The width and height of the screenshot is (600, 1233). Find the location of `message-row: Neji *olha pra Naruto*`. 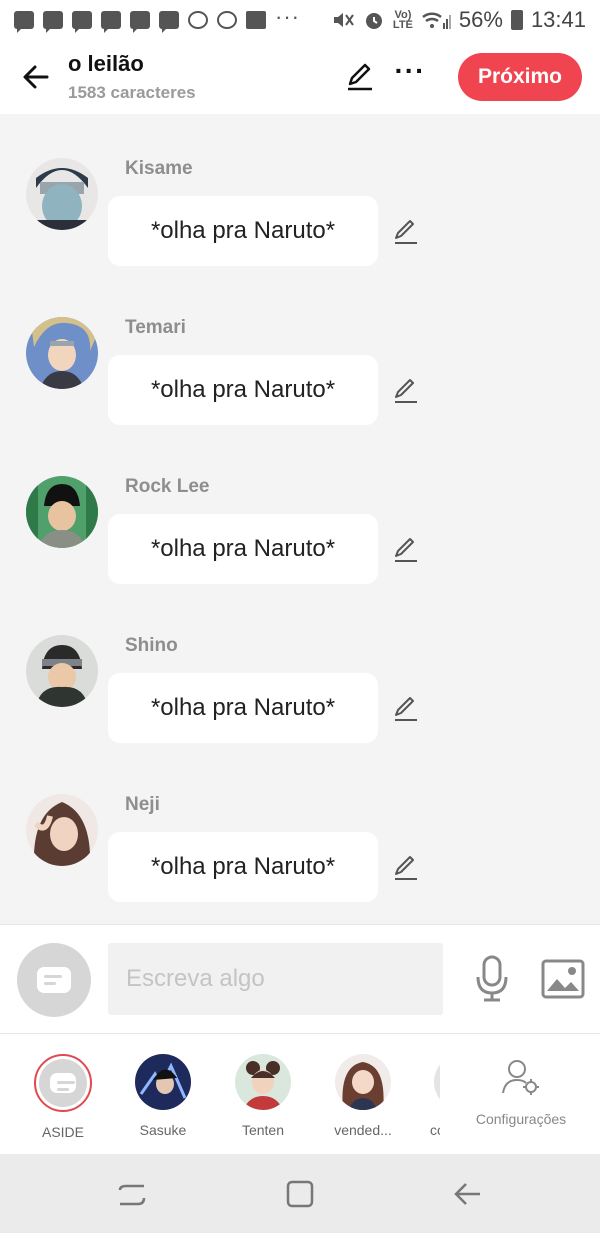

message-row: Neji *olha pra Naruto* is located at coordinates (306, 859).